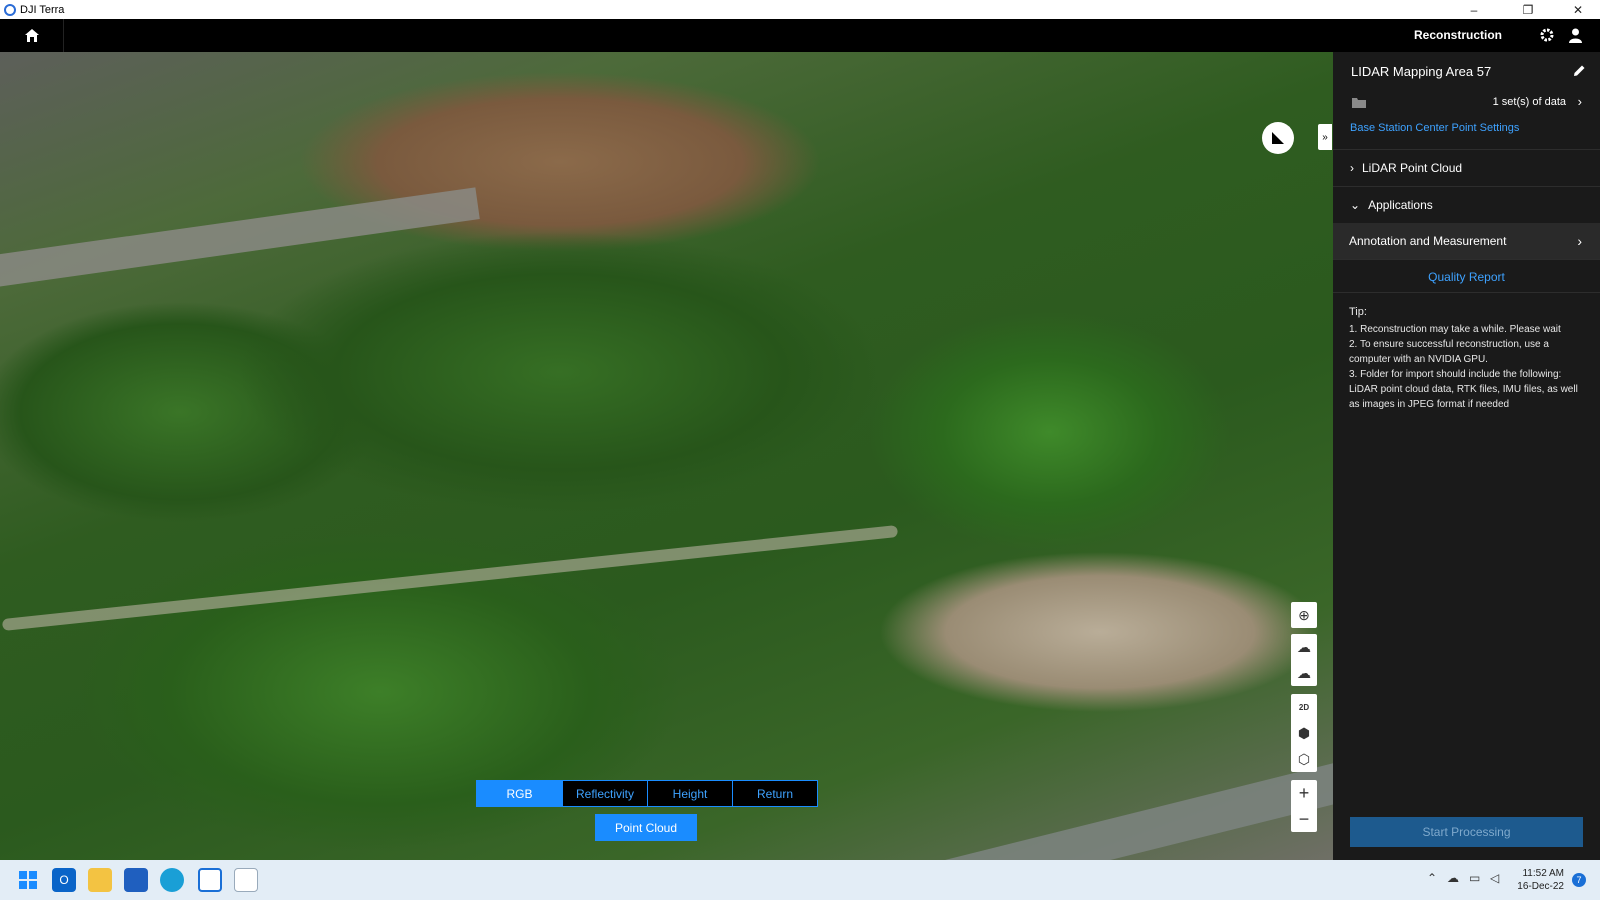 The width and height of the screenshot is (1600, 900). What do you see at coordinates (519, 793) in the screenshot?
I see `rgb-mode-tab: RGB` at bounding box center [519, 793].